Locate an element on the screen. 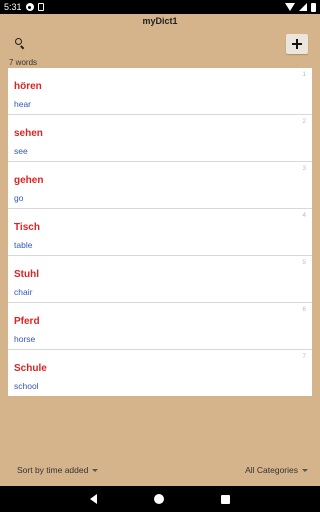 The height and width of the screenshot is (512, 320). signal-icon is located at coordinates (303, 7).